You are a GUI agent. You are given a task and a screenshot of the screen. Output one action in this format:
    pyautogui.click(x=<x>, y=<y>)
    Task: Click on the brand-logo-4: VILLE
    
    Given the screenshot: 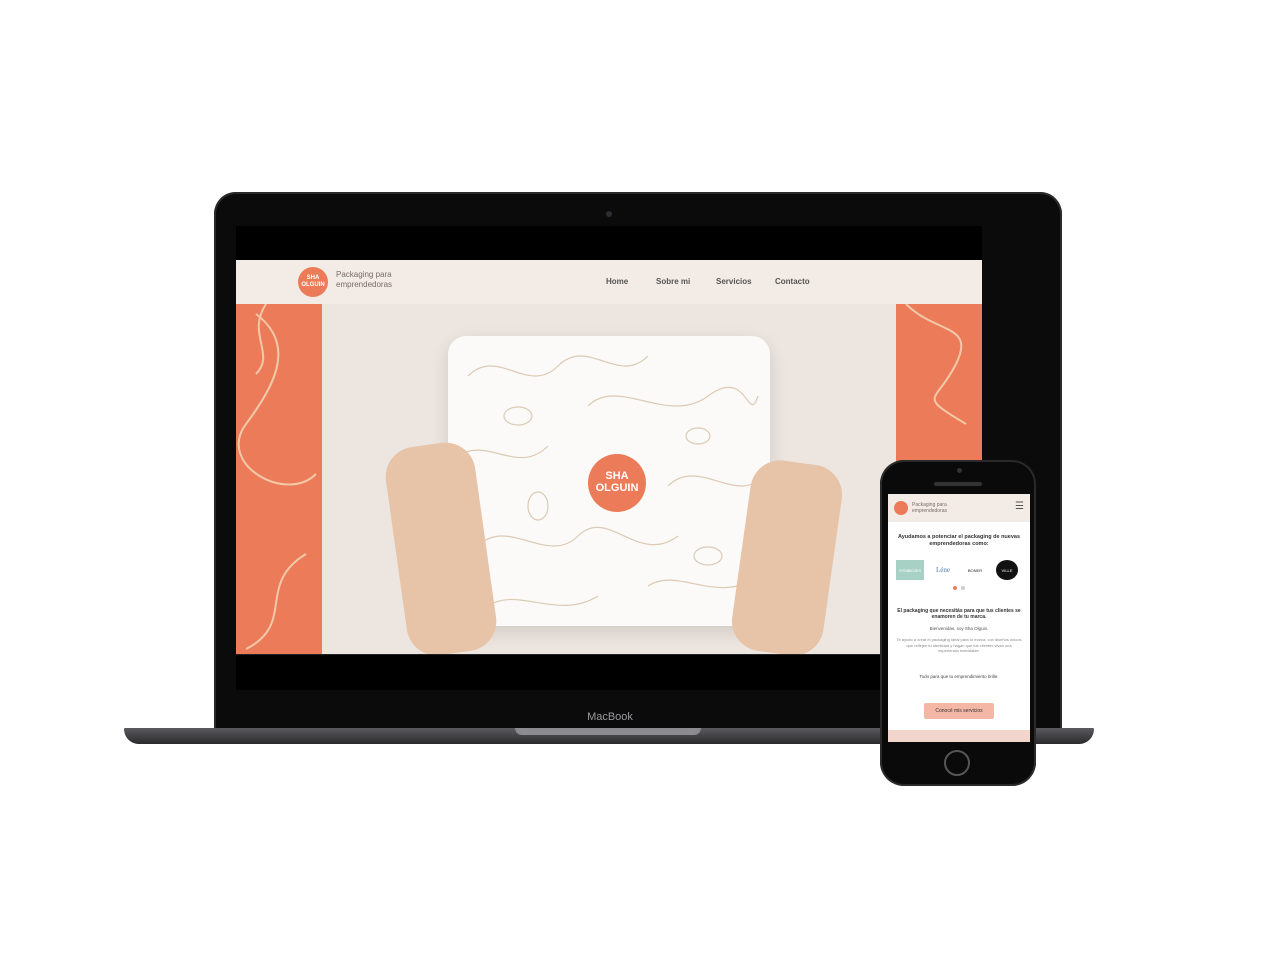 What is the action you would take?
    pyautogui.click(x=1007, y=570)
    